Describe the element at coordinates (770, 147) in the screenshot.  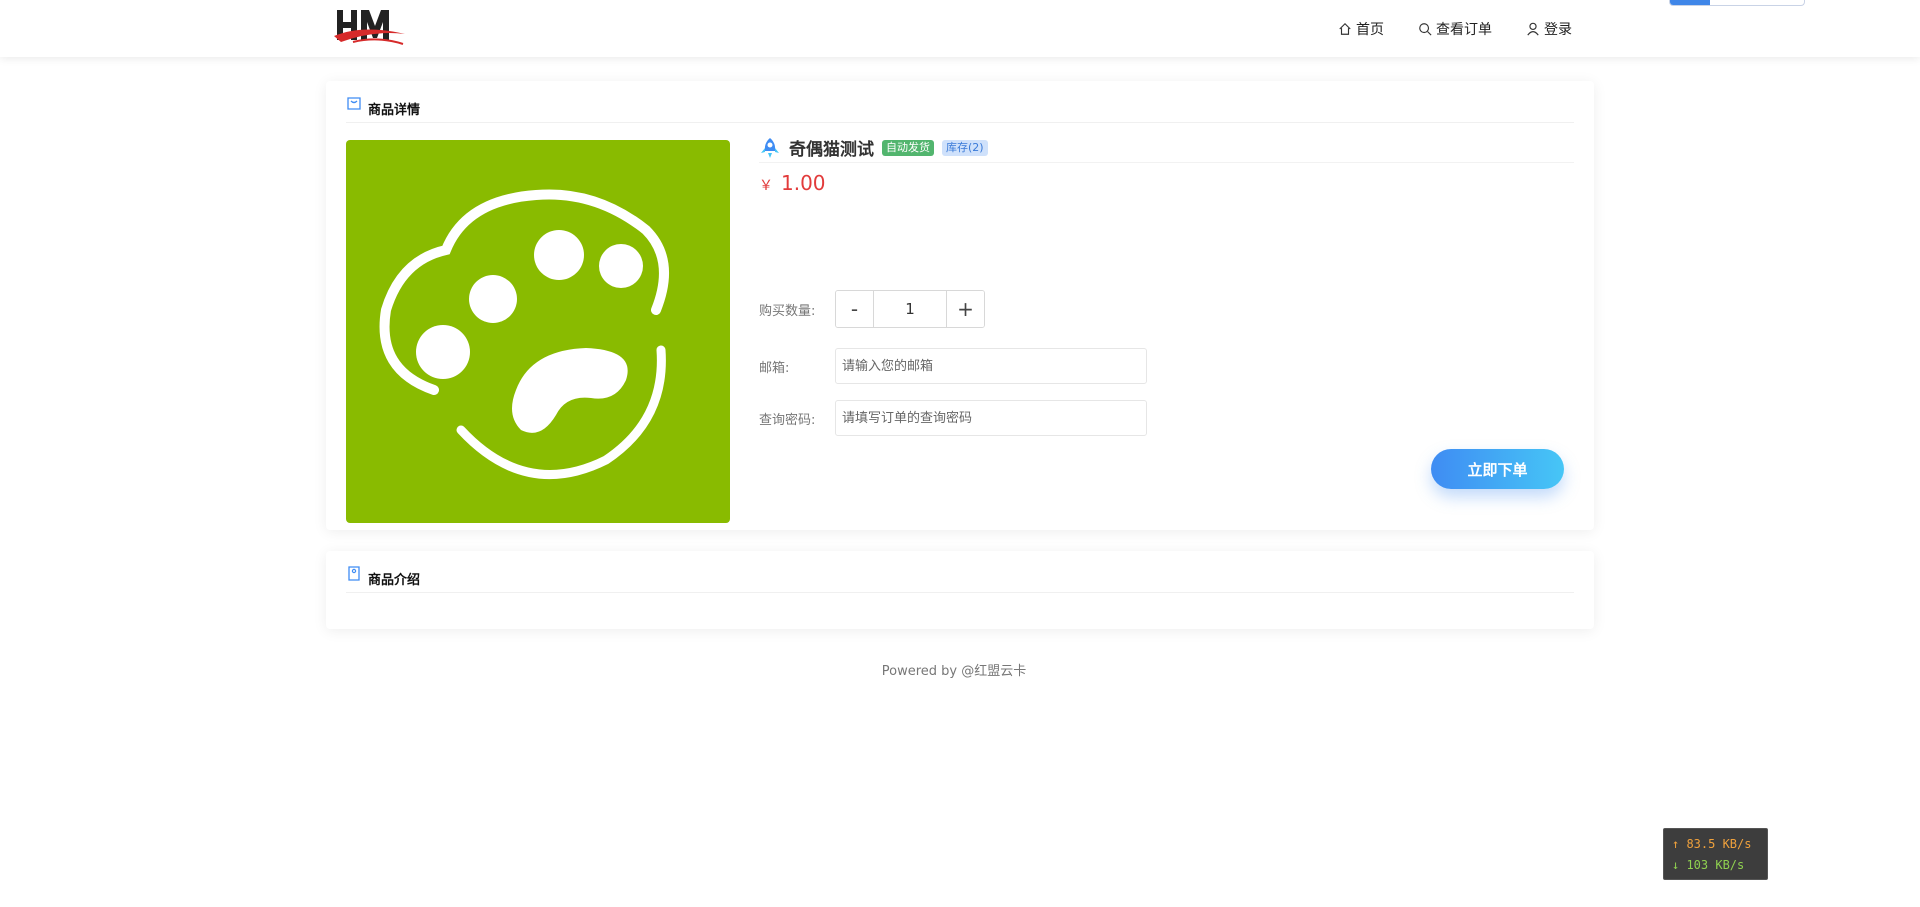
I see `rocket-icon` at that location.